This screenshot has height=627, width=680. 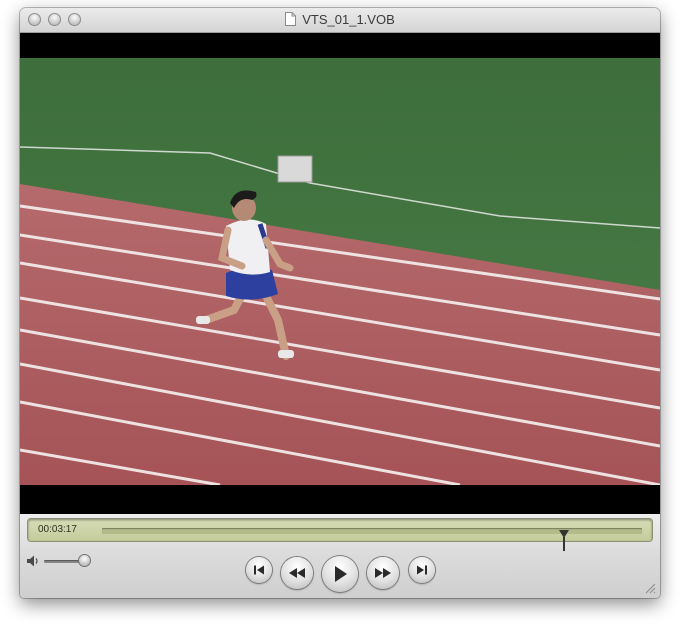 I want to click on skip-to-start-button, so click(x=259, y=570).